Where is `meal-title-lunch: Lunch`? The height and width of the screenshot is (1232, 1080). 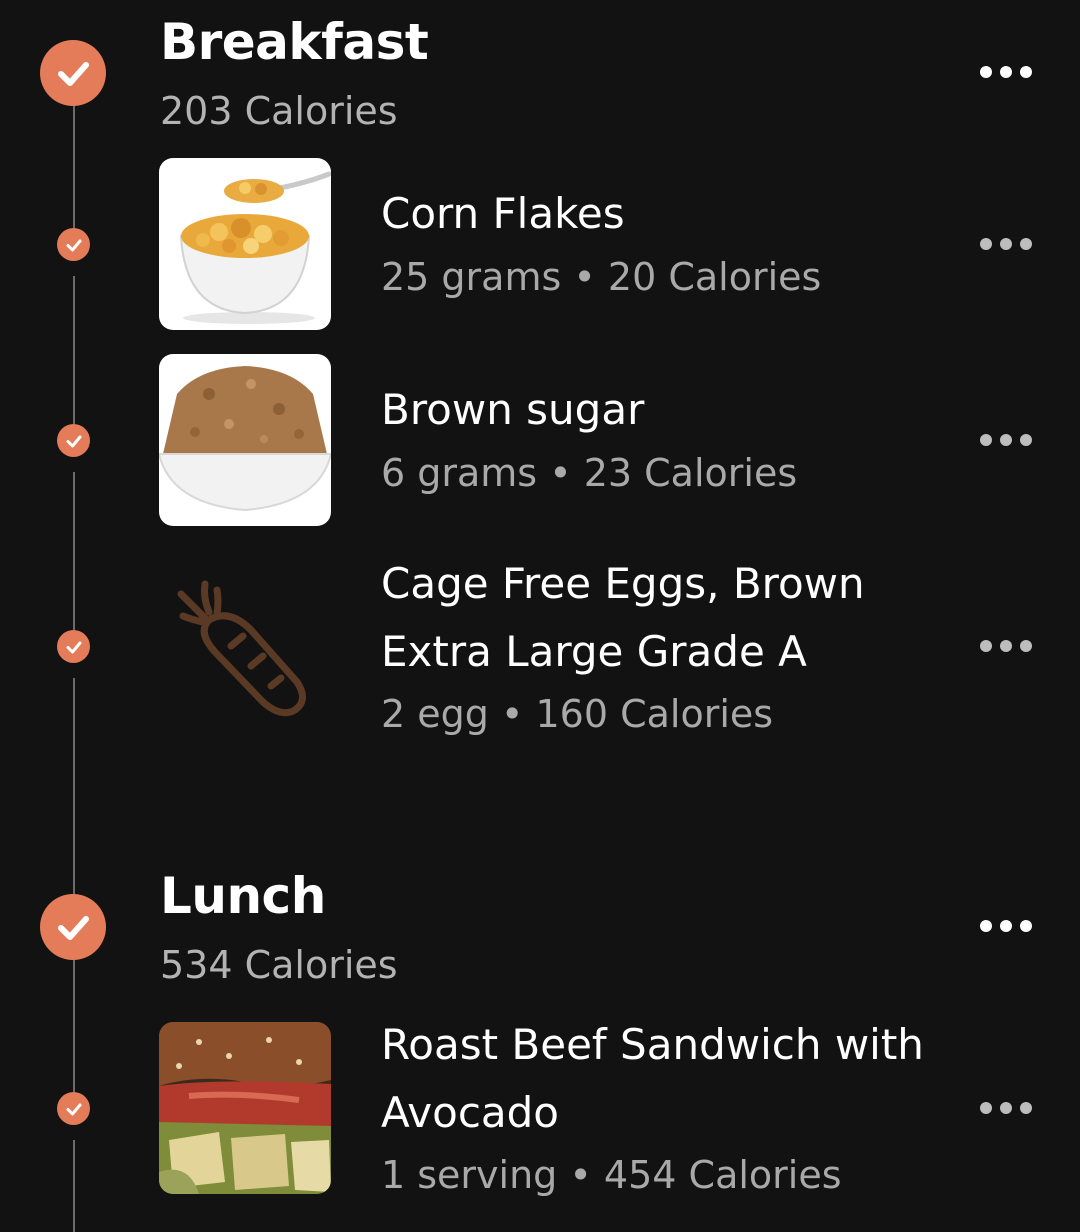
meal-title-lunch: Lunch is located at coordinates (243, 896).